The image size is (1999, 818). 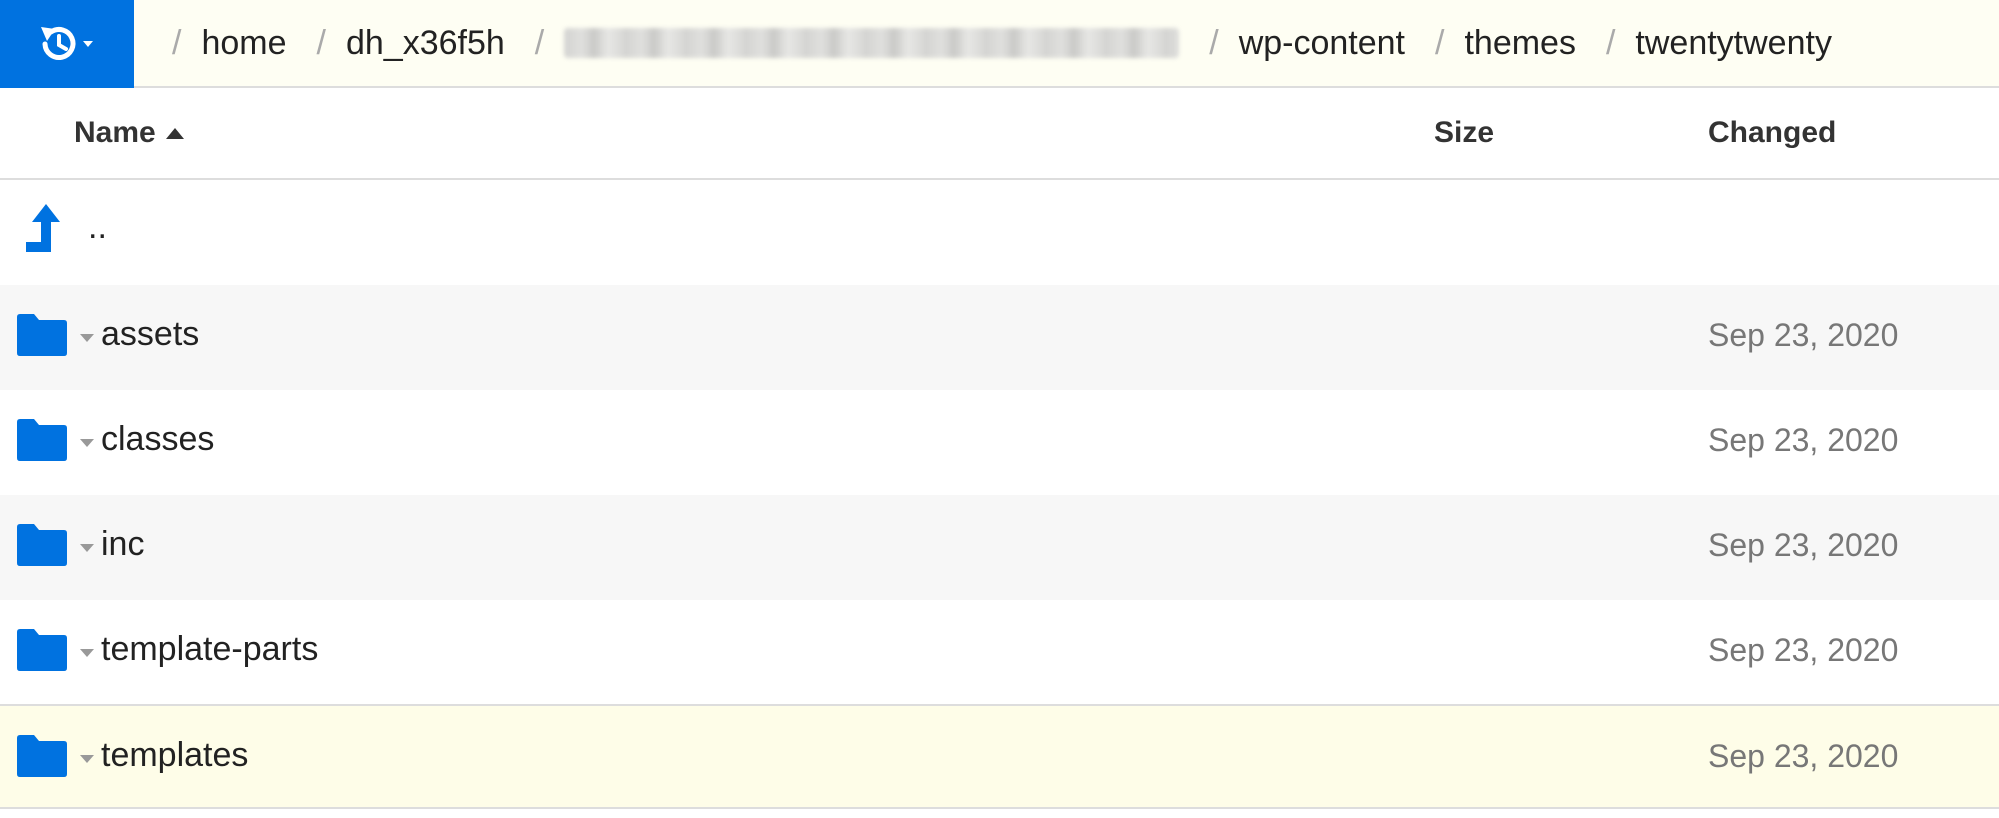 I want to click on sort-ascending-icon, so click(x=174, y=133).